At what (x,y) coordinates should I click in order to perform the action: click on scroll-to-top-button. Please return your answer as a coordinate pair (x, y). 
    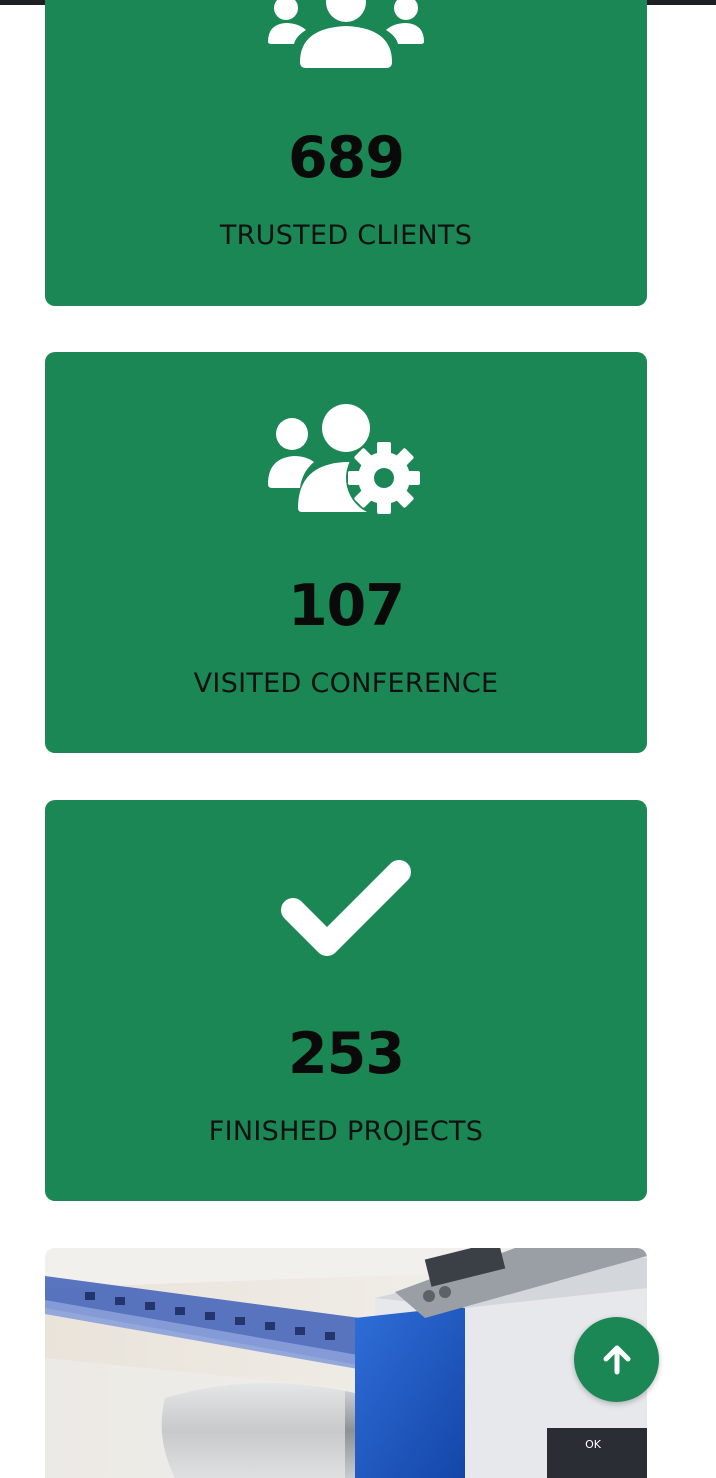
    Looking at the image, I should click on (616, 1359).